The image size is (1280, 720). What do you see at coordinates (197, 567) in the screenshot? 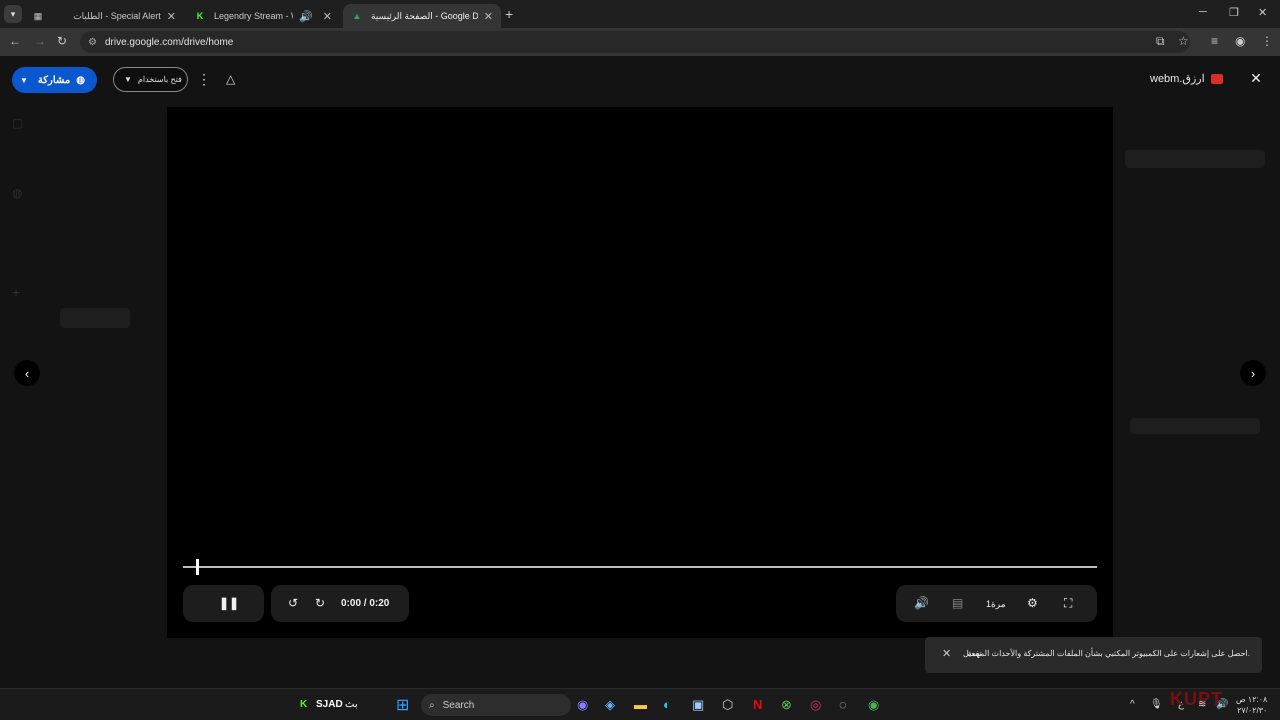
I see `progress-scrubber` at bounding box center [197, 567].